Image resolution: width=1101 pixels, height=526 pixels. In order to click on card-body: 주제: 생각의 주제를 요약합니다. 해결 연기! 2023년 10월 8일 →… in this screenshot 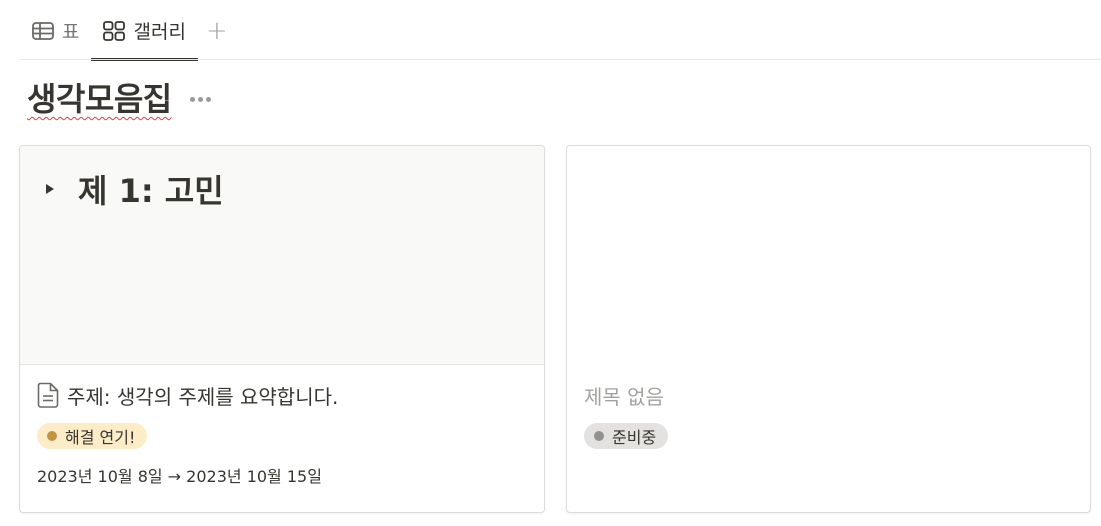, I will do `click(282, 426)`.